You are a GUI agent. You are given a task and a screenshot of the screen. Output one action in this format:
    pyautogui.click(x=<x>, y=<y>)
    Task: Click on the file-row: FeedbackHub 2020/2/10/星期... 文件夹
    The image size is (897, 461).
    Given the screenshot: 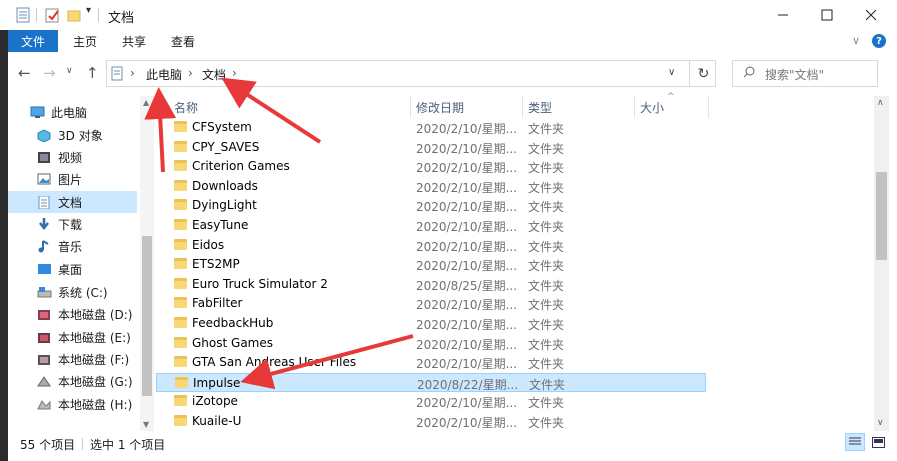 What is the action you would take?
    pyautogui.click(x=431, y=323)
    